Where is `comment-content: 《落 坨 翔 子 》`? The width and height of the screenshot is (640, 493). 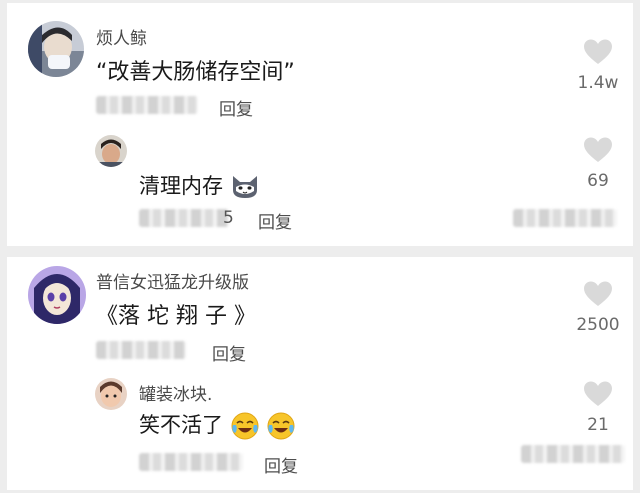
comment-content: 《落 坨 翔 子 》 is located at coordinates (176, 316).